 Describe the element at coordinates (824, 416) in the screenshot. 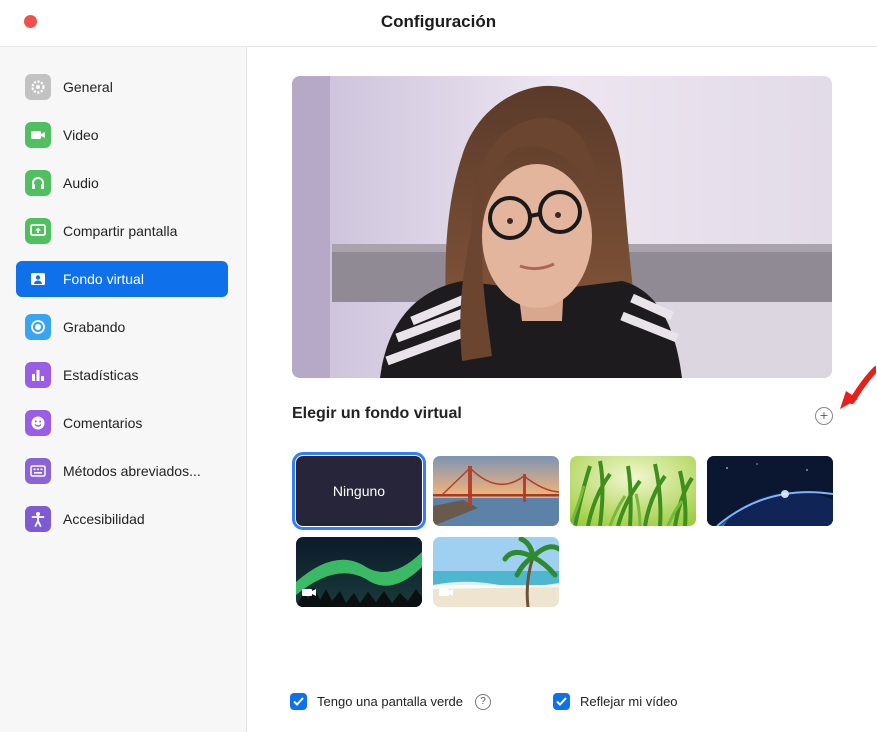

I see `plus-circle-icon: +` at that location.